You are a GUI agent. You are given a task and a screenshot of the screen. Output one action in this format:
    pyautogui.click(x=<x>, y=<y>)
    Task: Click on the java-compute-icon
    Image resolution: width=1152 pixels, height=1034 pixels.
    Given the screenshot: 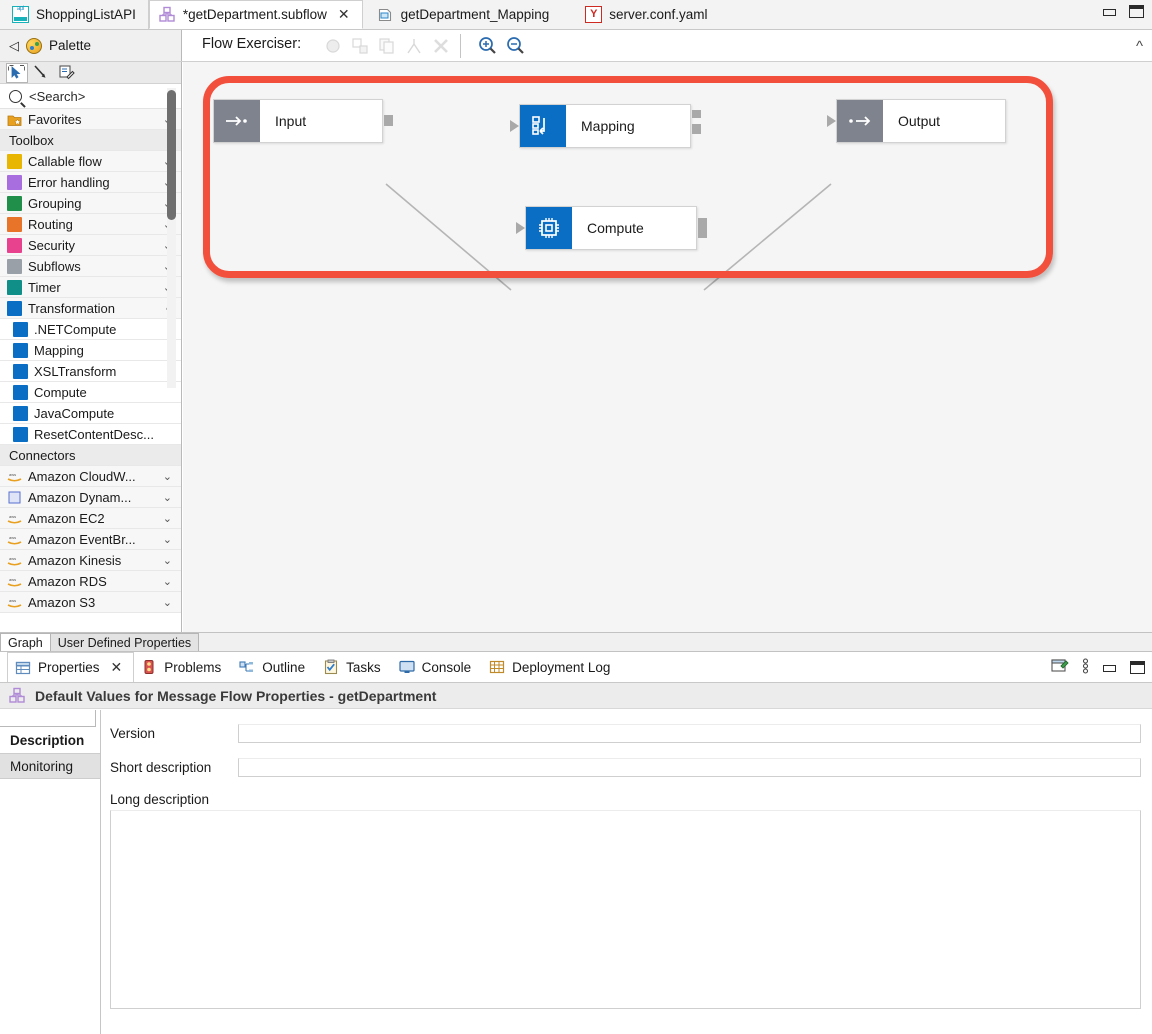 What is the action you would take?
    pyautogui.click(x=20, y=413)
    